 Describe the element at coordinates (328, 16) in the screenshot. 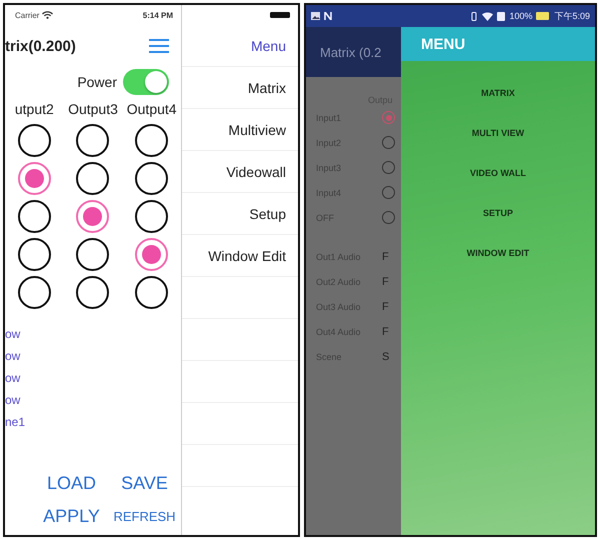

I see `n-icon` at that location.